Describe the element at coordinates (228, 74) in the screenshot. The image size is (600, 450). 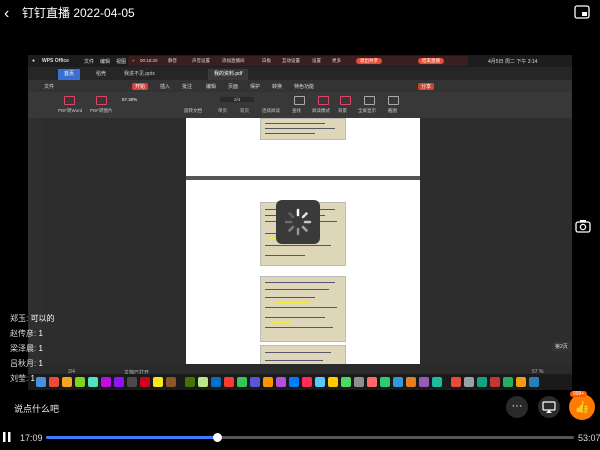
I see `tab-pdf: 我的资料.pdf` at that location.